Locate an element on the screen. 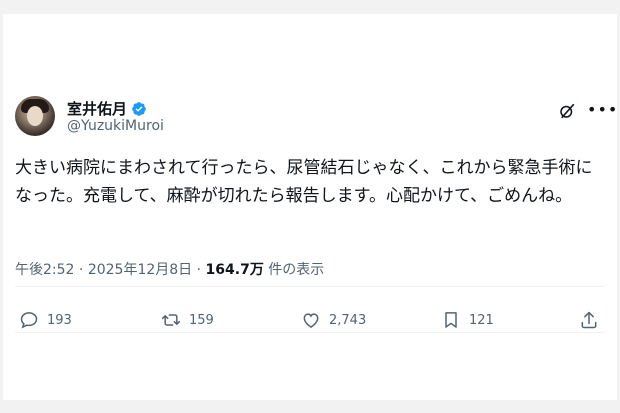  bookmark-button: 121 is located at coordinates (467, 320).